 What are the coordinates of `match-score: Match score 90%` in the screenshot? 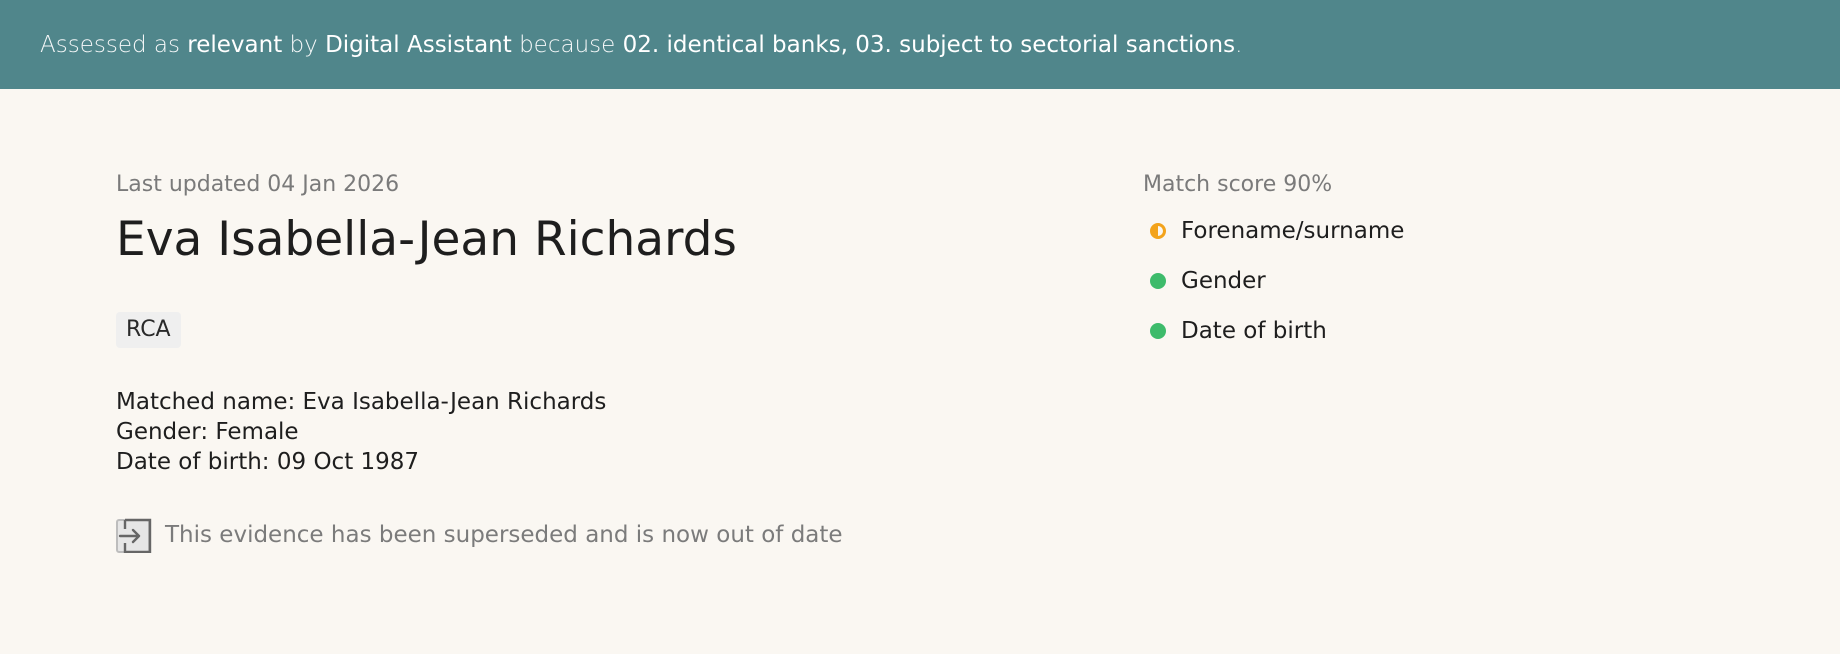 It's located at (1238, 184).